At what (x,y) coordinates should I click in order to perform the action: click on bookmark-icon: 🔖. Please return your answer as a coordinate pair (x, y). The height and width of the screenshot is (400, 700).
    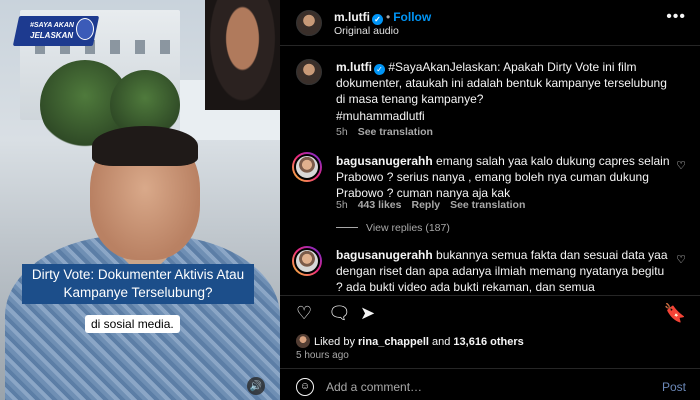
    Looking at the image, I should click on (675, 313).